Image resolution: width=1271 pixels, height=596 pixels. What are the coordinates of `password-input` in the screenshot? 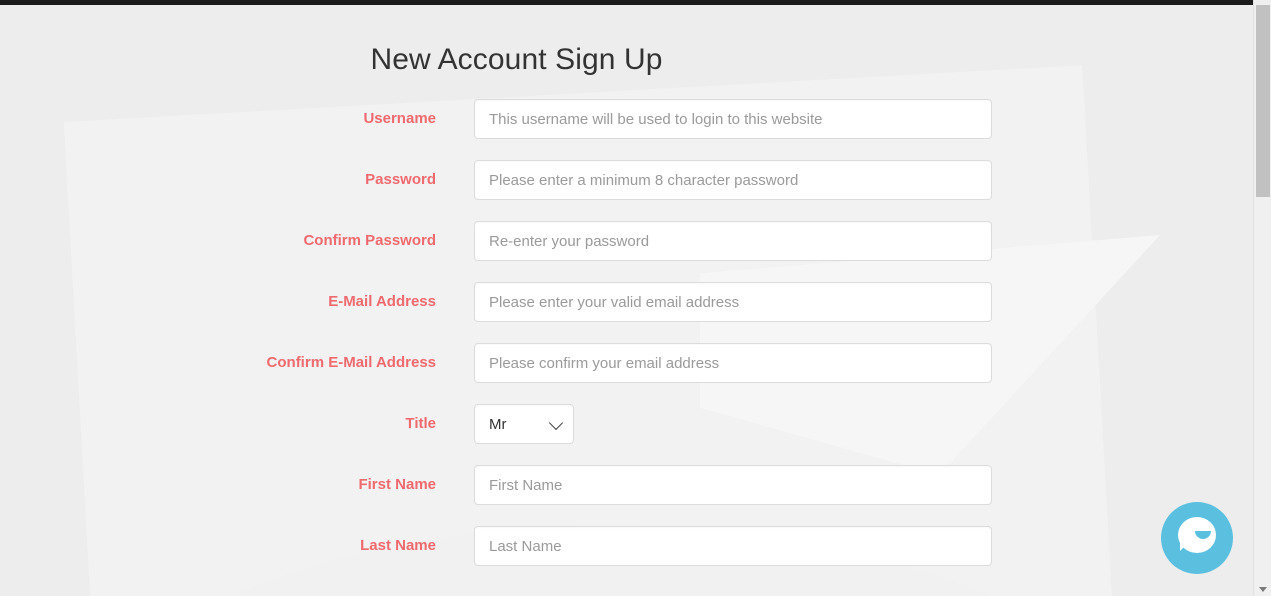 It's located at (733, 180).